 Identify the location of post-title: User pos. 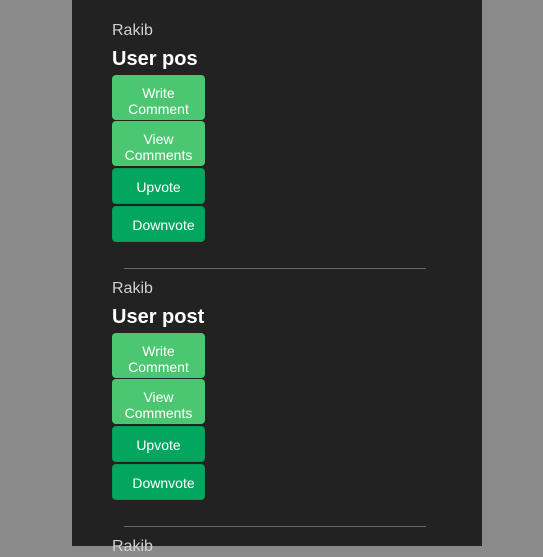
(155, 59).